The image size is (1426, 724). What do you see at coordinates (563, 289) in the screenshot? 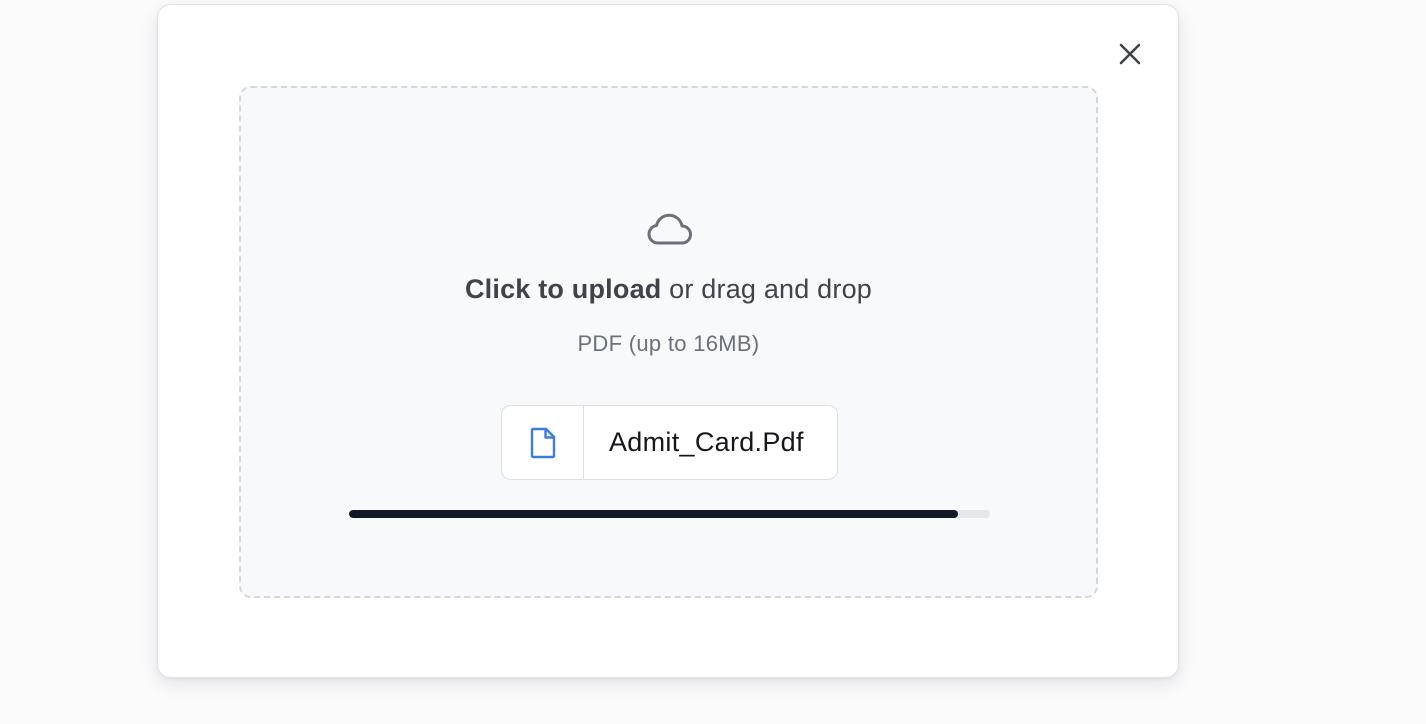
I see `click-to-upload-link: Click to upload` at bounding box center [563, 289].